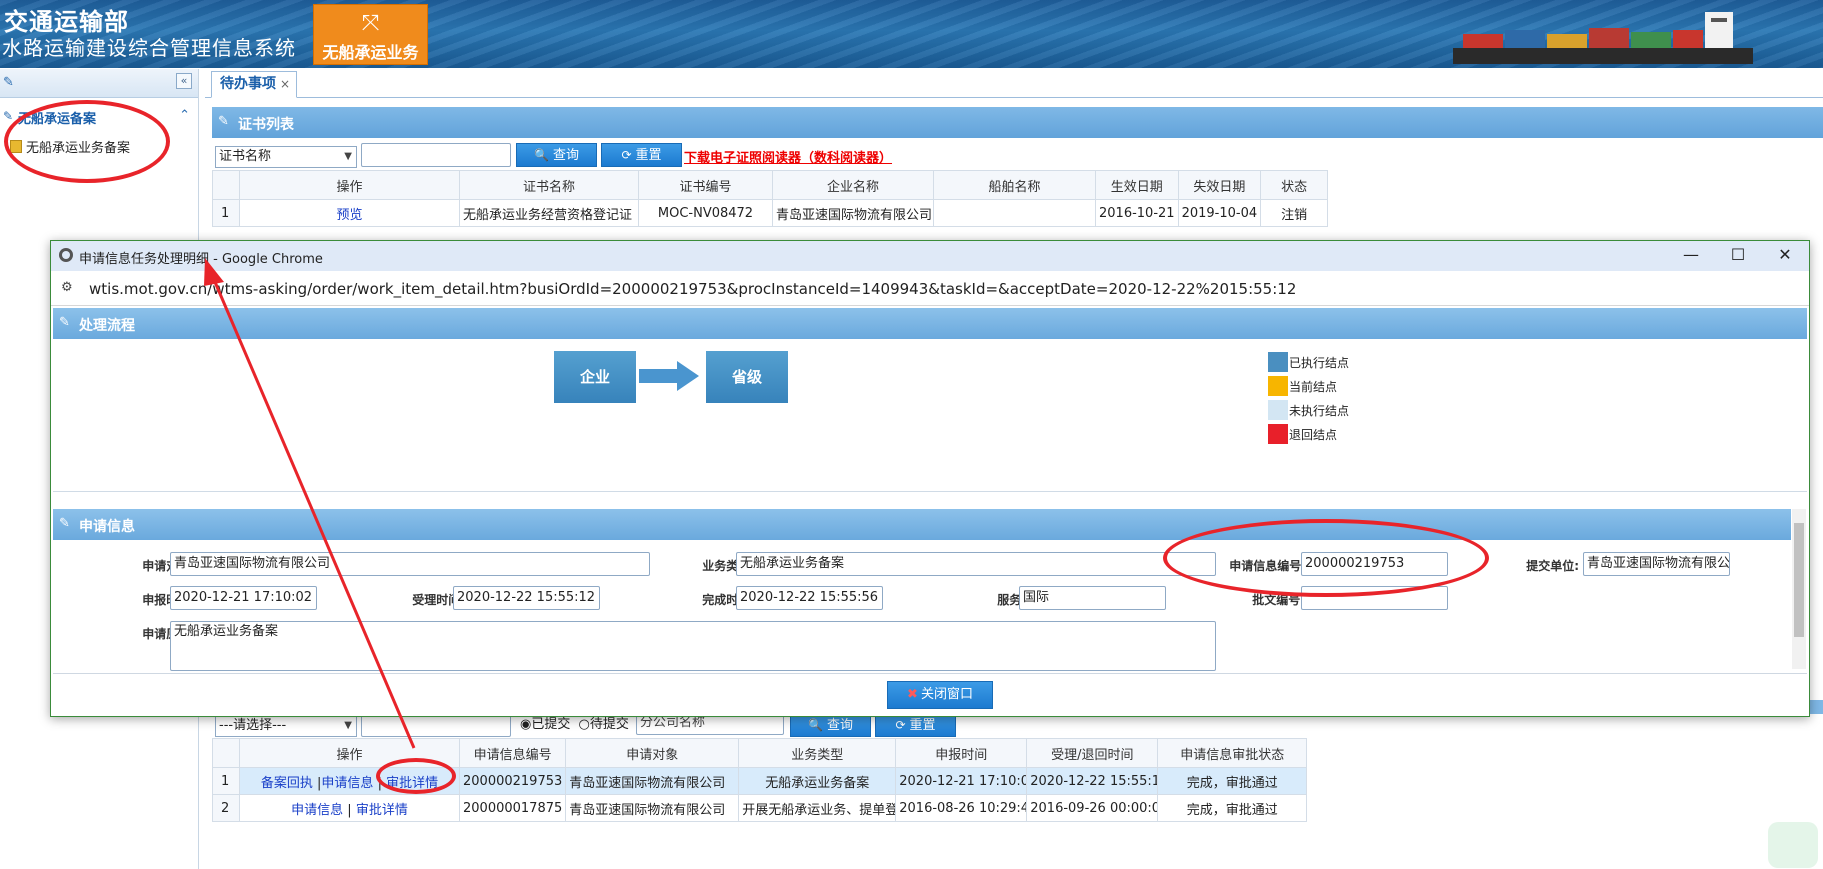  I want to click on app-header: 交通运输部 水路运输建设综合管理信息系统 ⤧ 无船承运业务, so click(911, 34).